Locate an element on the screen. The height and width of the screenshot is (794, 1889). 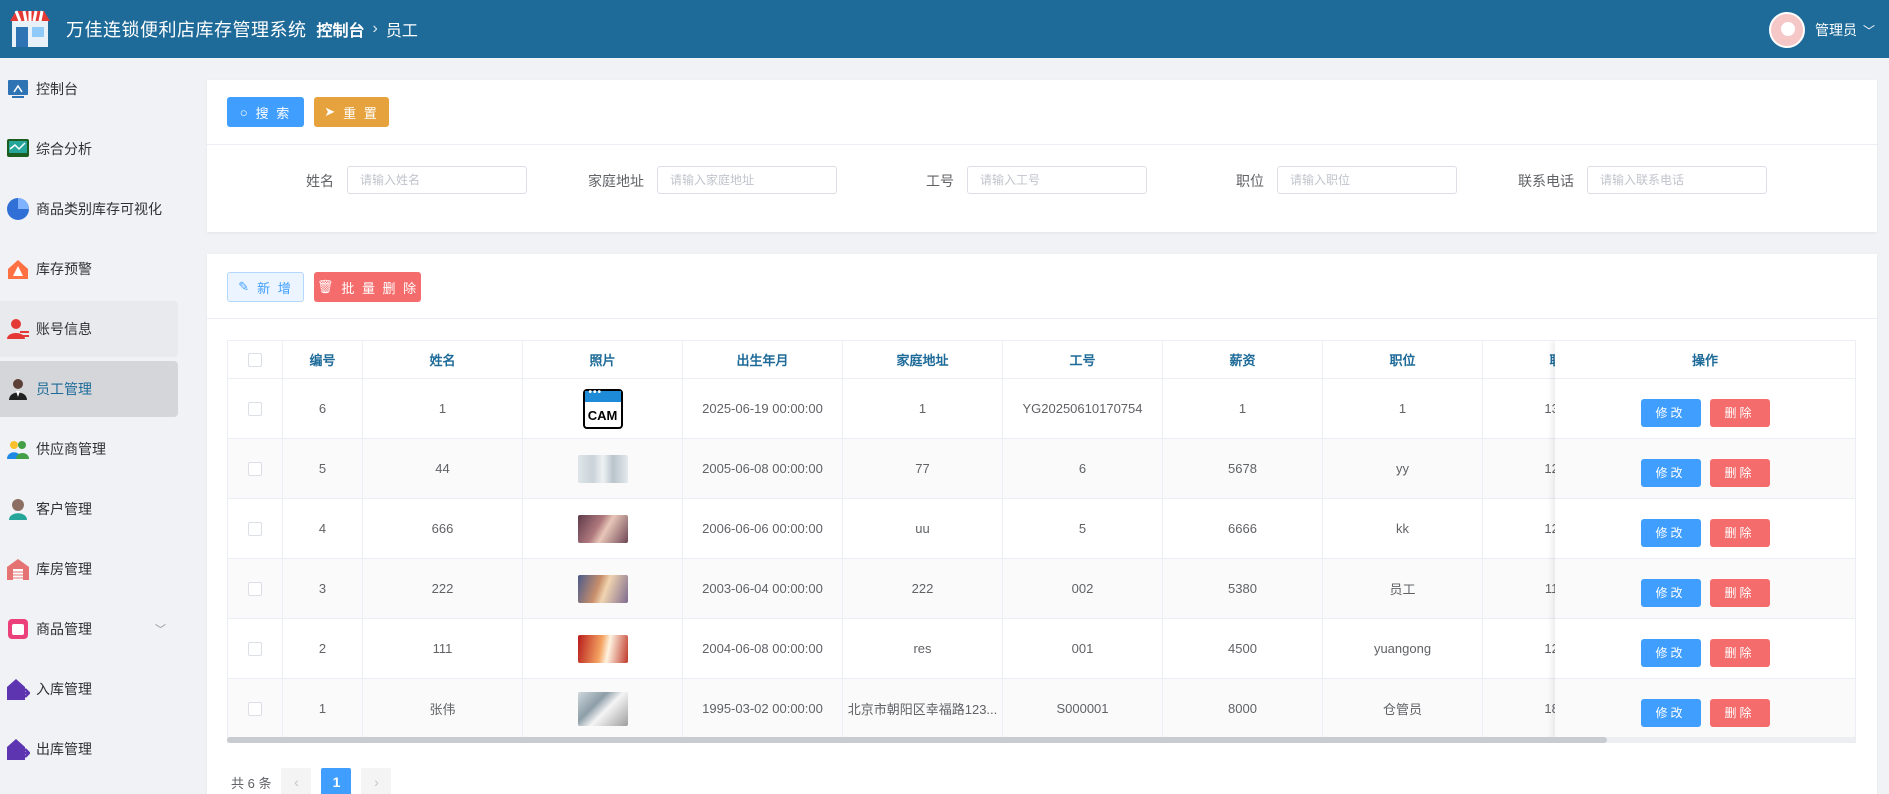
search-button: ○ 搜 索 is located at coordinates (265, 112).